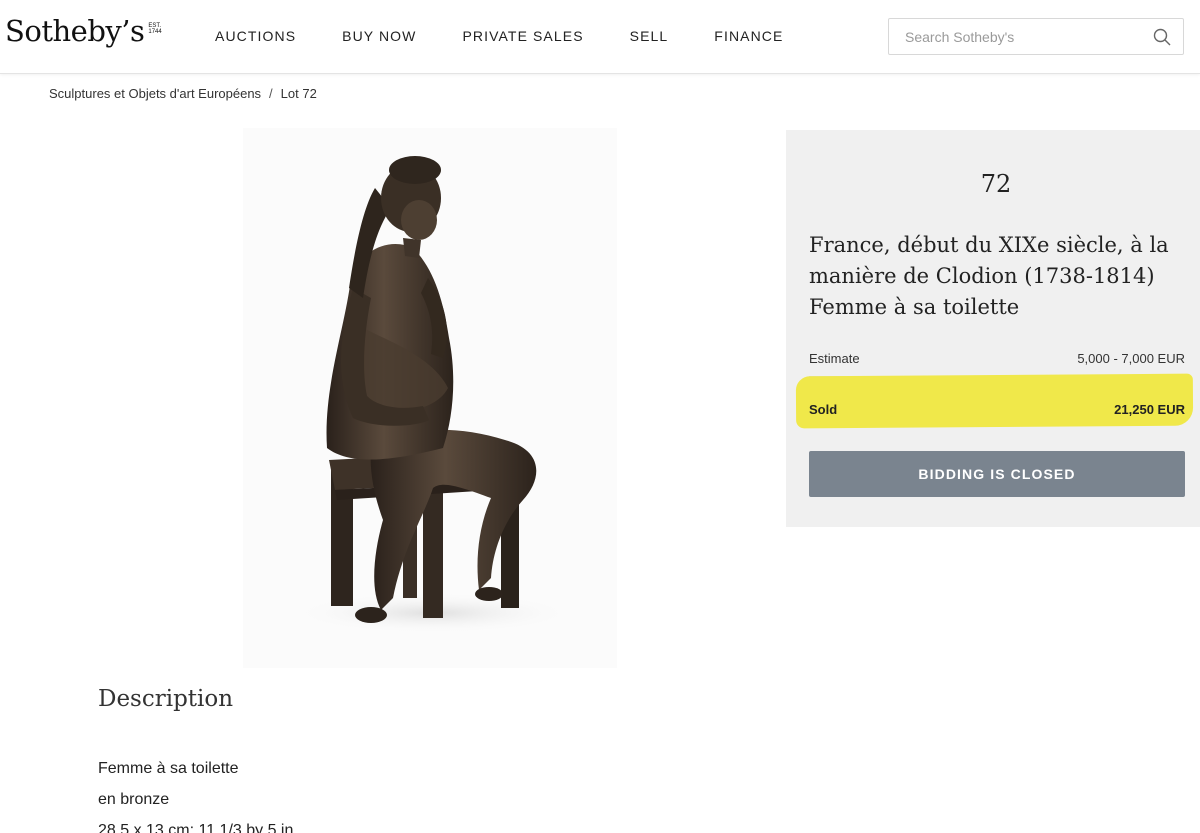 This screenshot has width=1200, height=833. Describe the element at coordinates (649, 36) in the screenshot. I see `nav-sell: SELL` at that location.